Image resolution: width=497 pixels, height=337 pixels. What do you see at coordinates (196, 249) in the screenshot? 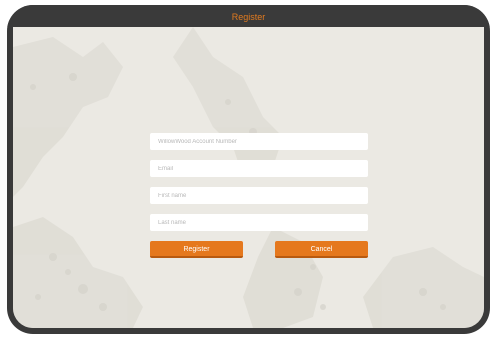
I see `register-button: Register` at bounding box center [196, 249].